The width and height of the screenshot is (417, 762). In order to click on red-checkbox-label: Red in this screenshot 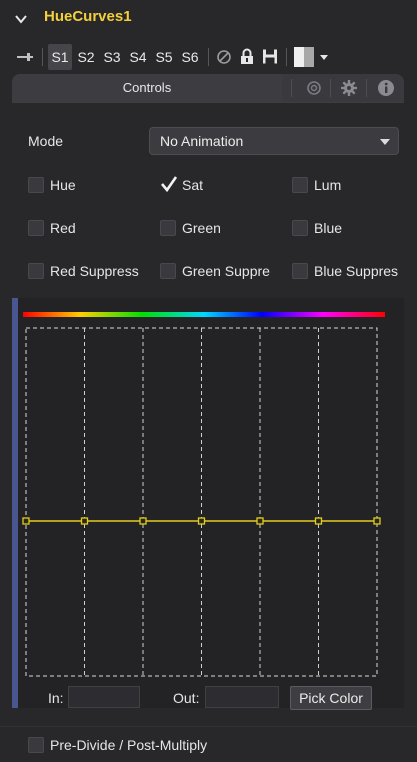, I will do `click(63, 228)`.